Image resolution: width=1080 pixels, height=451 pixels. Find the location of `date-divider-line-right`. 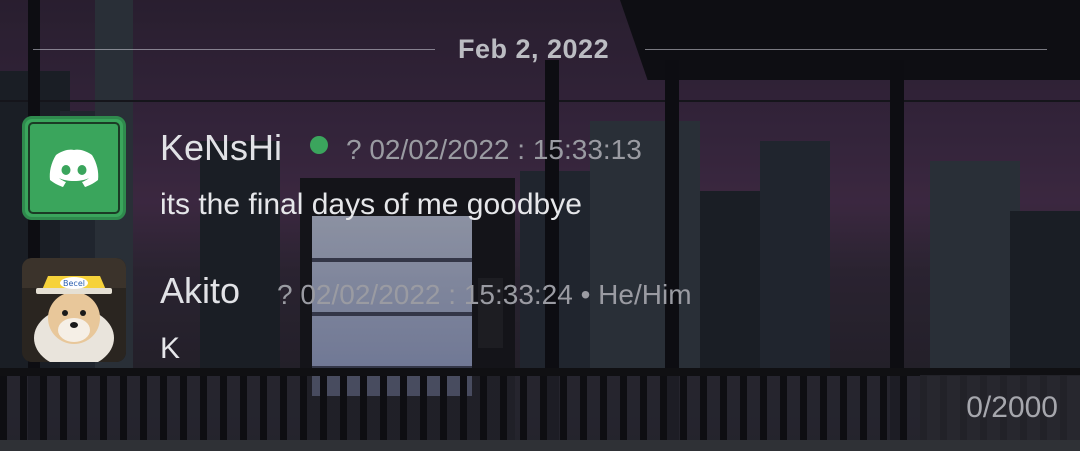

date-divider-line-right is located at coordinates (846, 49).